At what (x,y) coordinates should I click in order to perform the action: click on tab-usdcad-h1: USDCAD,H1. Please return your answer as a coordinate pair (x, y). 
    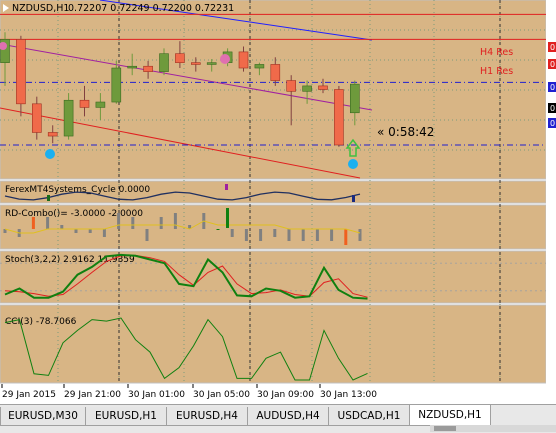
    Looking at the image, I should click on (369, 416).